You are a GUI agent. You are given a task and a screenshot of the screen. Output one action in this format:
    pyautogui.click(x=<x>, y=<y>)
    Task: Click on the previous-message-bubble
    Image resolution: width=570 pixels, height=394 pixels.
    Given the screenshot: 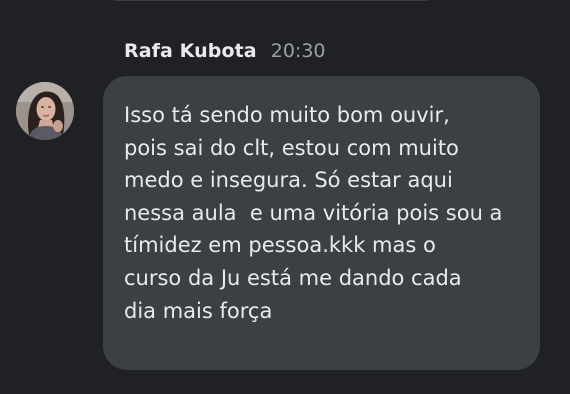 What is the action you would take?
    pyautogui.click(x=271, y=0)
    